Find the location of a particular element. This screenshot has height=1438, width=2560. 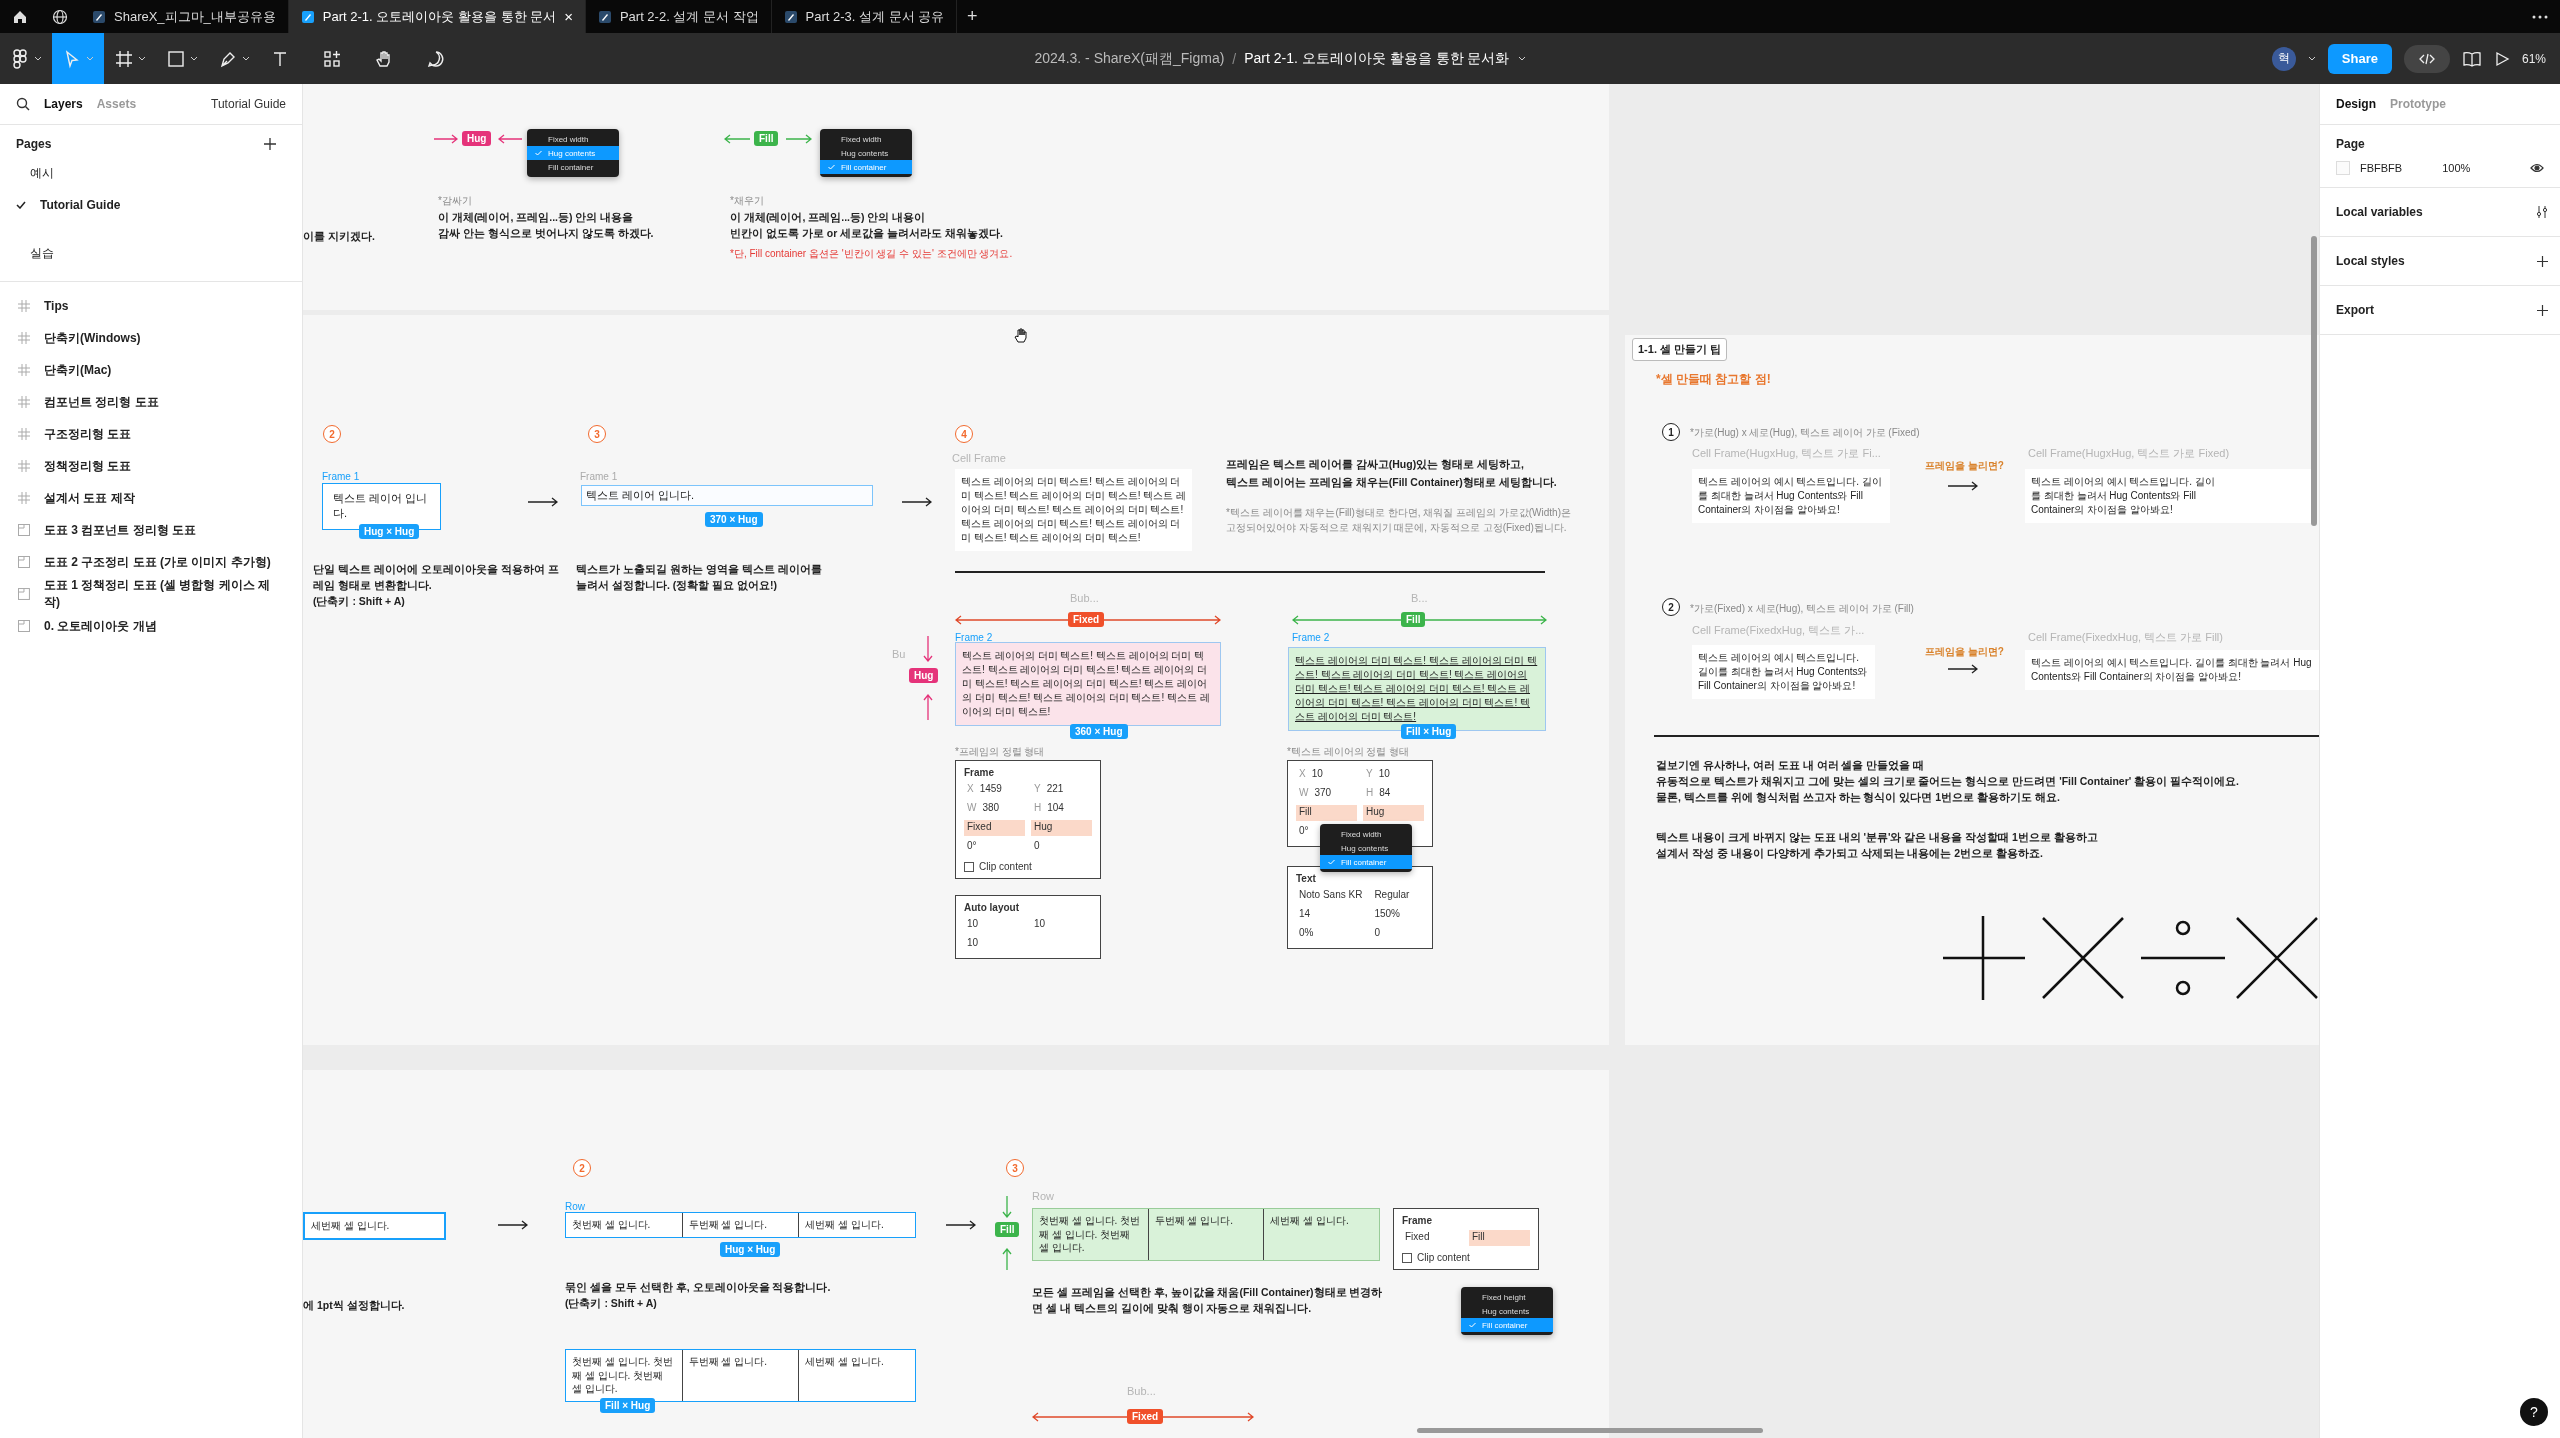

layer-item: 도표 1 정책정리 도표 (셀 병합형 케이스 제작) is located at coordinates (151, 594).